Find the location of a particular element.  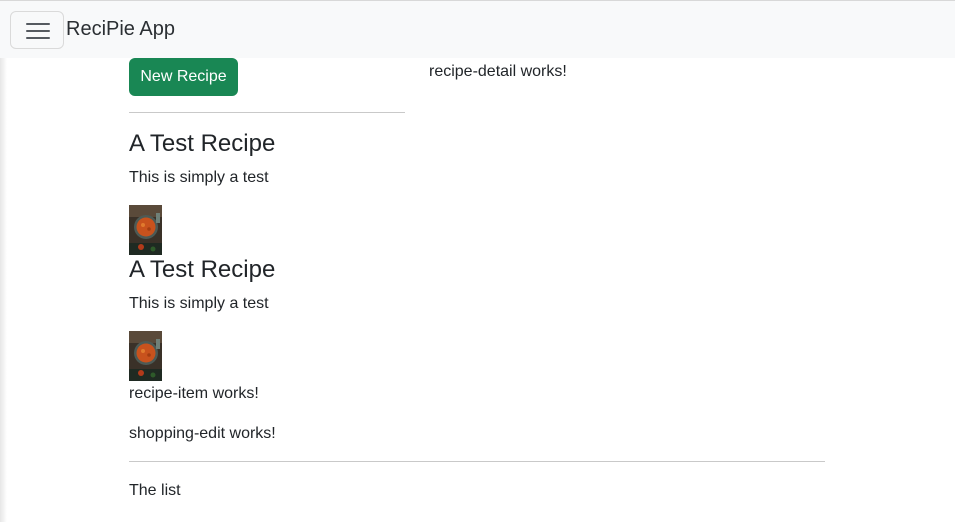

shopping-list-text: The list is located at coordinates (155, 490).